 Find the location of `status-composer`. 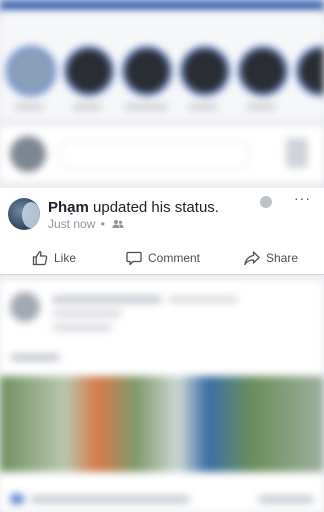

status-composer is located at coordinates (162, 154).